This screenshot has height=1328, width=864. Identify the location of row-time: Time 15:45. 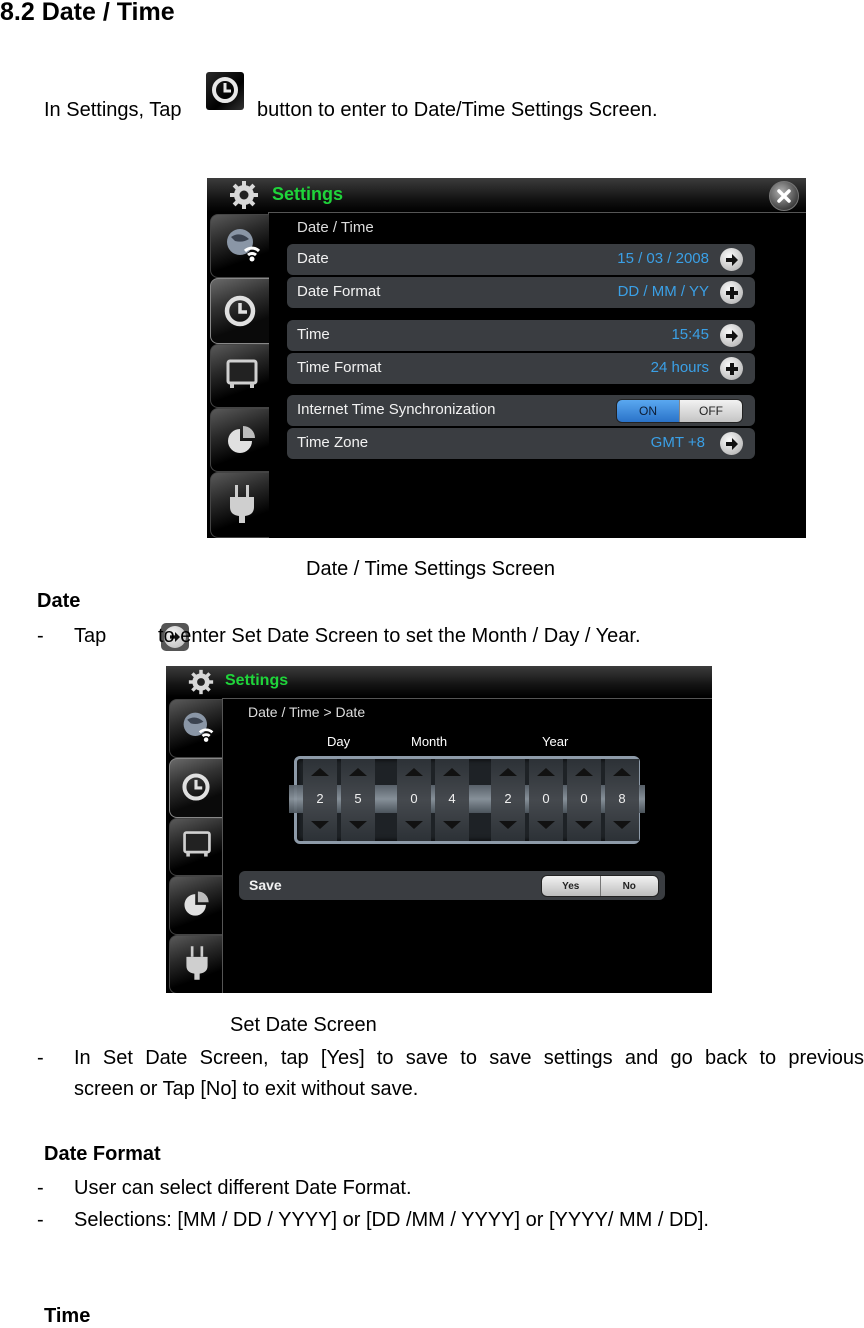
(521, 335).